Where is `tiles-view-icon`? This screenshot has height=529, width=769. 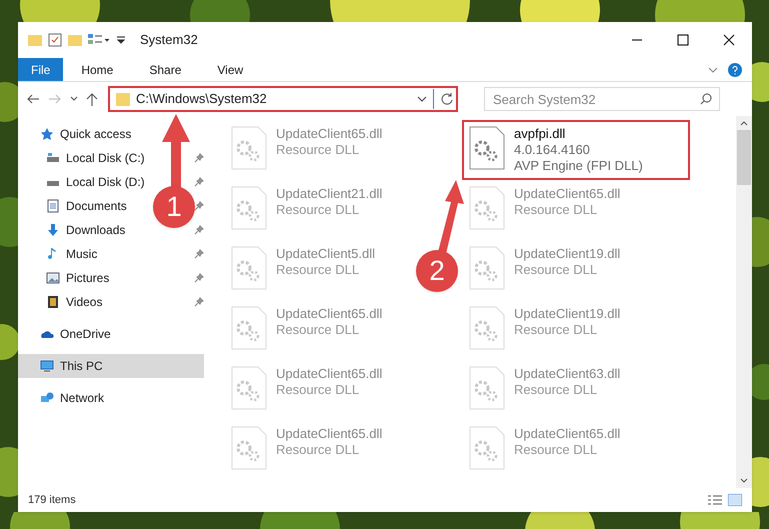 tiles-view-icon is located at coordinates (735, 500).